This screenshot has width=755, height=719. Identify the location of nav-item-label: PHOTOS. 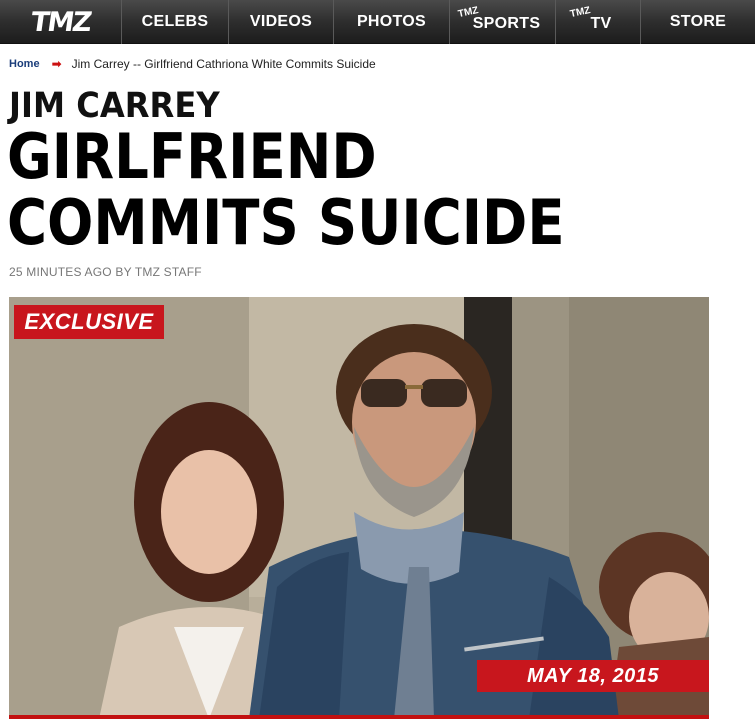
(391, 21).